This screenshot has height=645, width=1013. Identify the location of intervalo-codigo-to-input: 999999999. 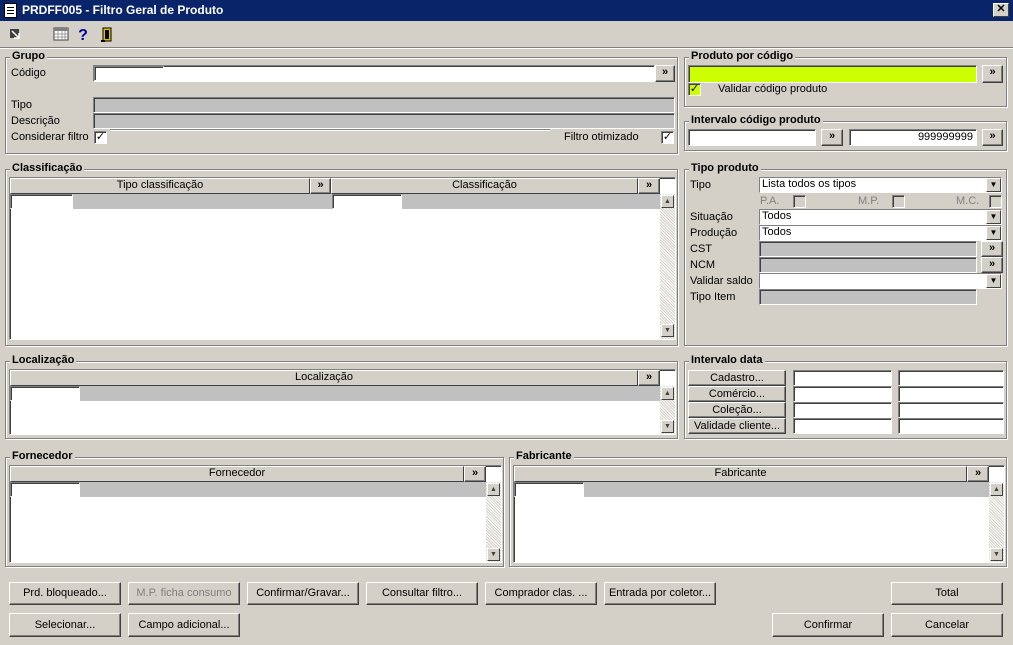
(913, 137).